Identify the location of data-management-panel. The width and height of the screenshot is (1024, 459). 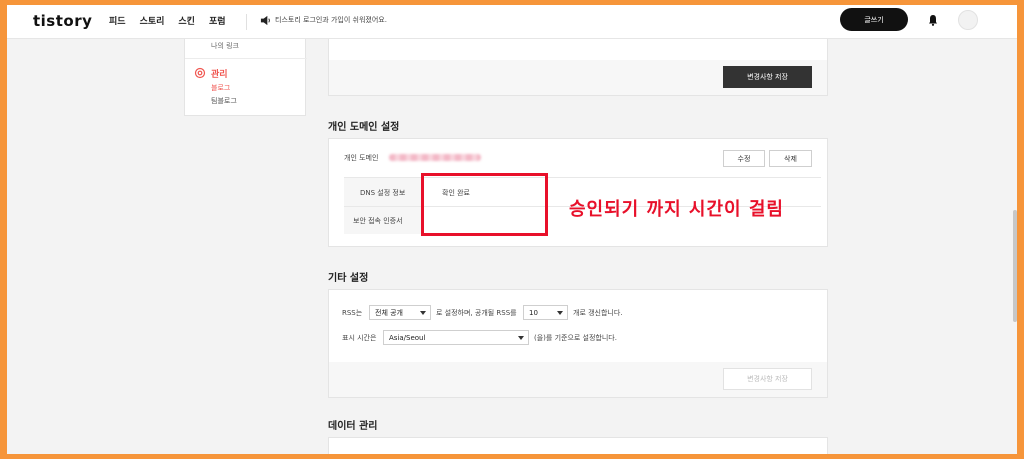
(578, 445).